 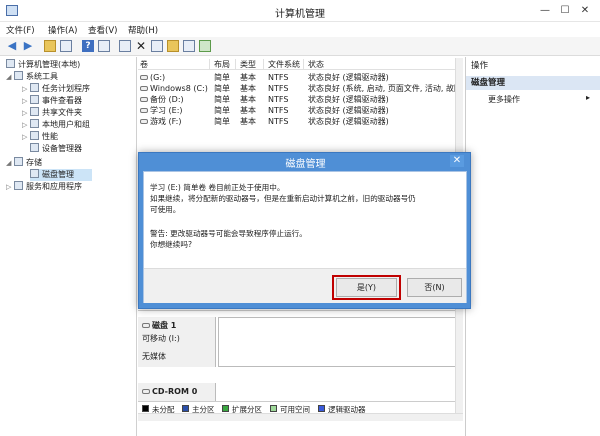 What do you see at coordinates (34, 135) in the screenshot?
I see `performance-icon` at bounding box center [34, 135].